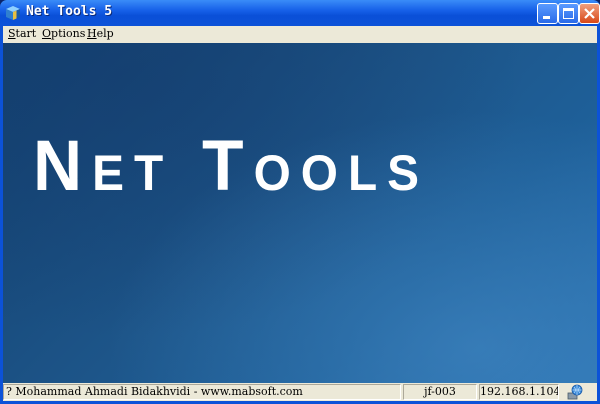 Image resolution: width=600 pixels, height=404 pixels. I want to click on app-cube-icon, so click(13, 13).